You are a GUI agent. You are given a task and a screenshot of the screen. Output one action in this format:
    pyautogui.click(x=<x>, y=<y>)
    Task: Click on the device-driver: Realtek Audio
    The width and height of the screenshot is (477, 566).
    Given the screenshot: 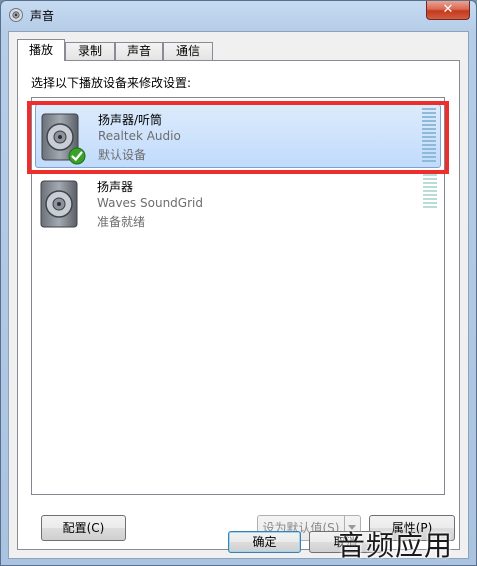 What is the action you would take?
    pyautogui.click(x=139, y=136)
    